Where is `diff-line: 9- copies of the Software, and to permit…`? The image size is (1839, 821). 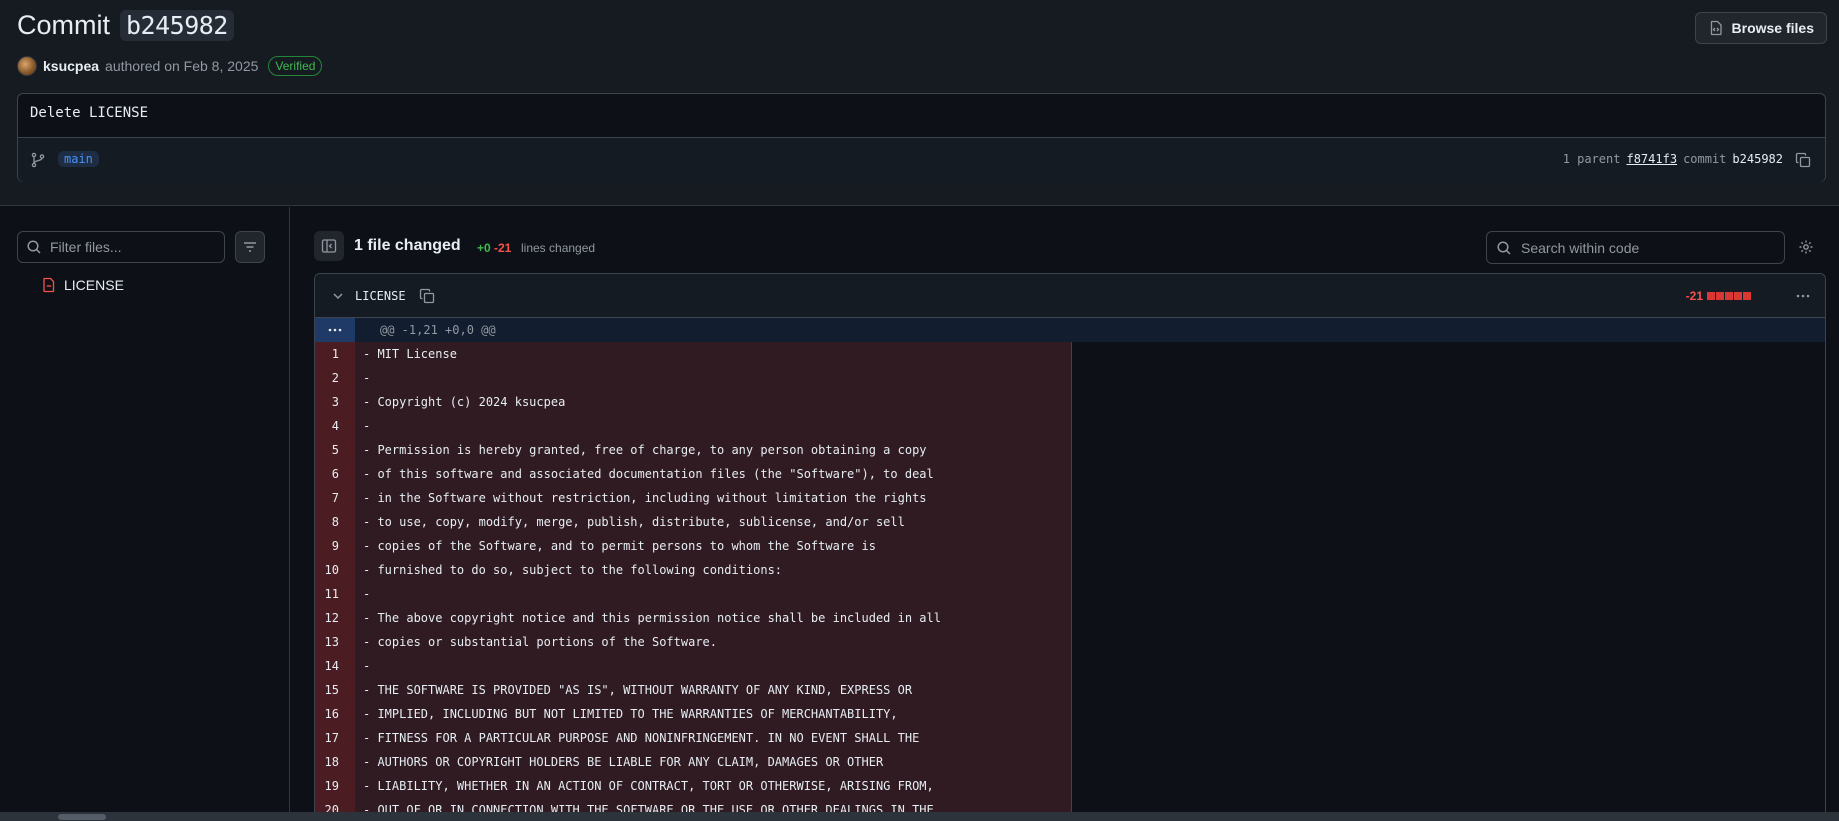
diff-line: 9- copies of the Software, and to permit… is located at coordinates (1070, 546).